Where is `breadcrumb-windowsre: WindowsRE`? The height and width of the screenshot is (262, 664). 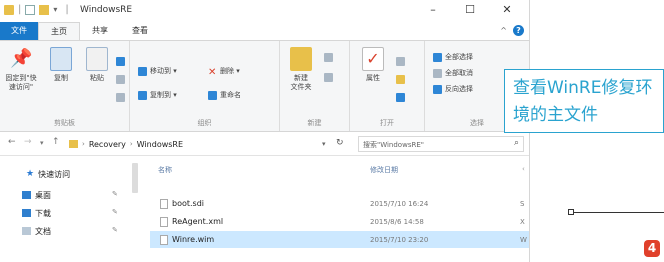
breadcrumb-windowsre: WindowsRE is located at coordinates (160, 144).